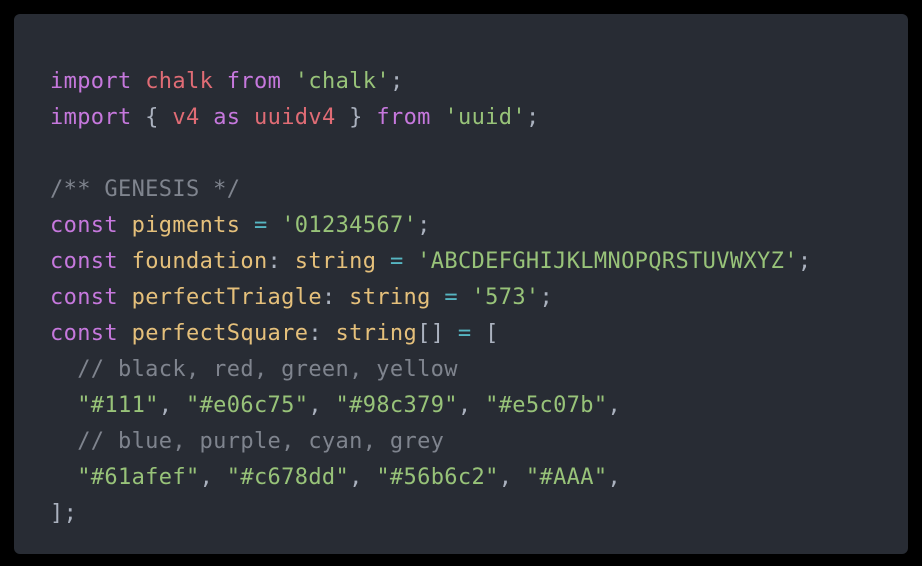  I want to click on code-line: "#111", "#e06c75", "#98c379", "#e5c07b",, so click(479, 406).